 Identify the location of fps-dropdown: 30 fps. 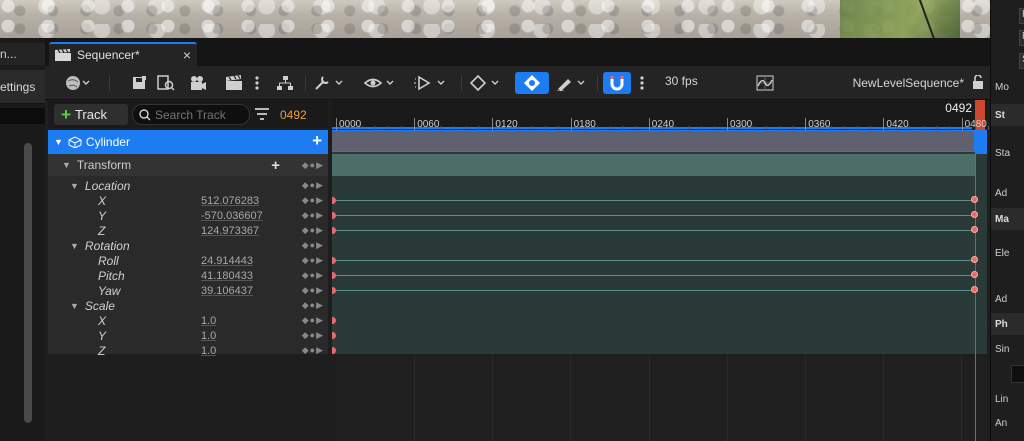
(681, 81).